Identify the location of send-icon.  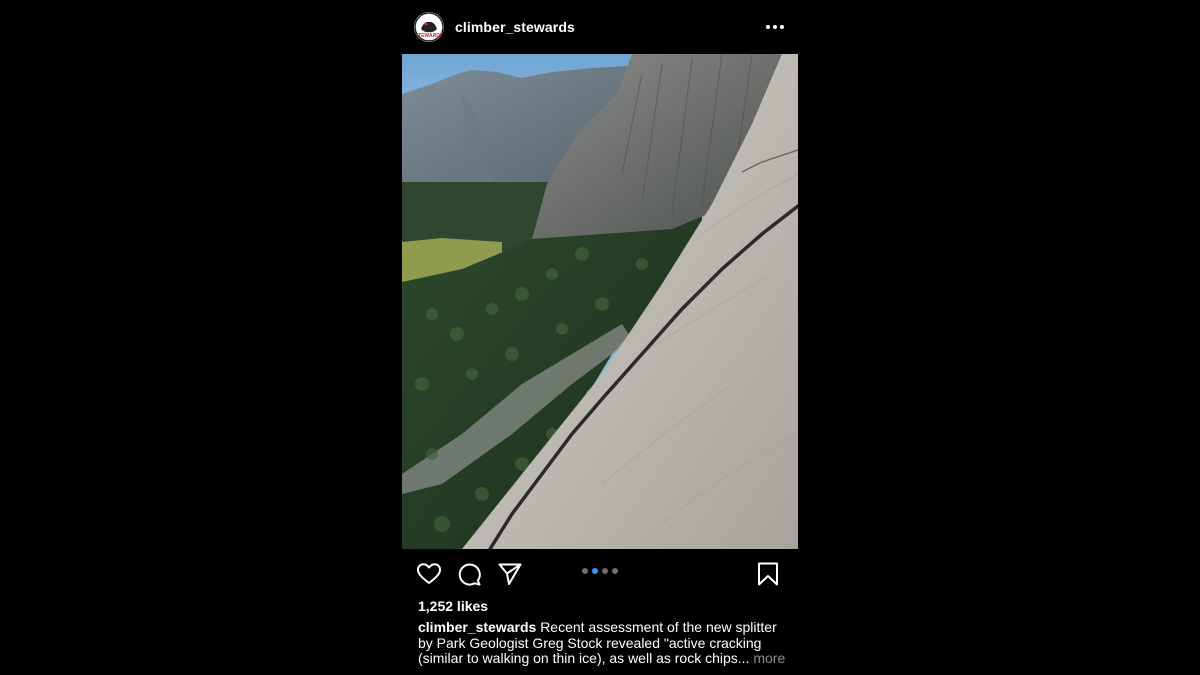
(510, 574).